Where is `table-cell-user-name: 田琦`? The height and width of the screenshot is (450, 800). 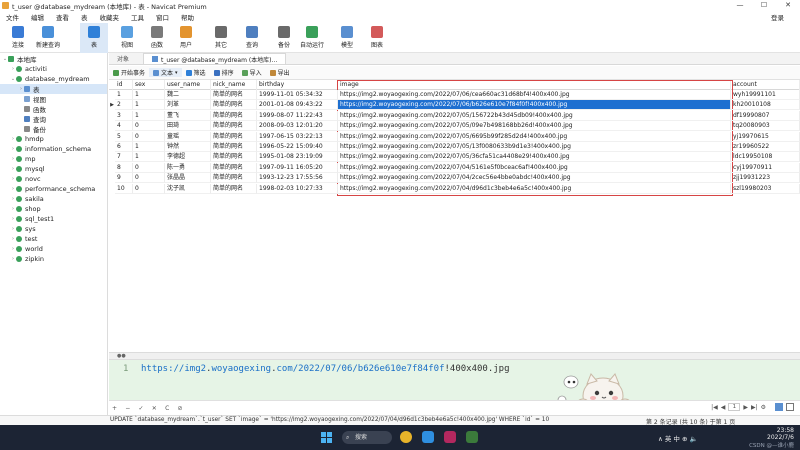
table-cell-user-name: 田琦 is located at coordinates (188, 126).